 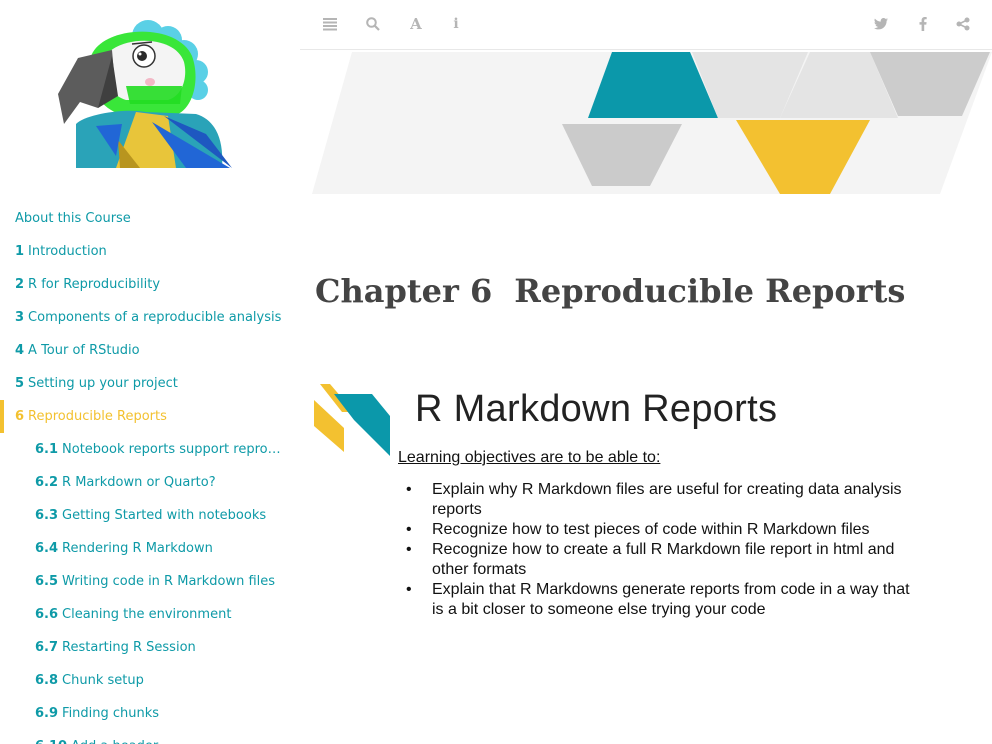 What do you see at coordinates (103, 383) in the screenshot?
I see `toc-item-label: Setting up your project` at bounding box center [103, 383].